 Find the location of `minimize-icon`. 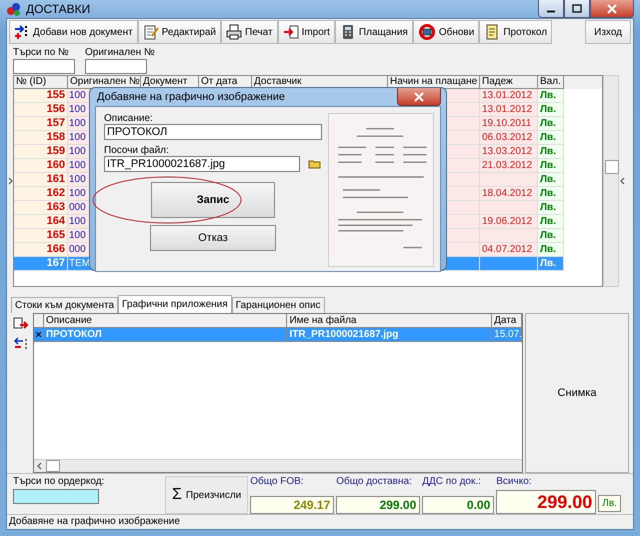

minimize-icon is located at coordinates (551, 11).